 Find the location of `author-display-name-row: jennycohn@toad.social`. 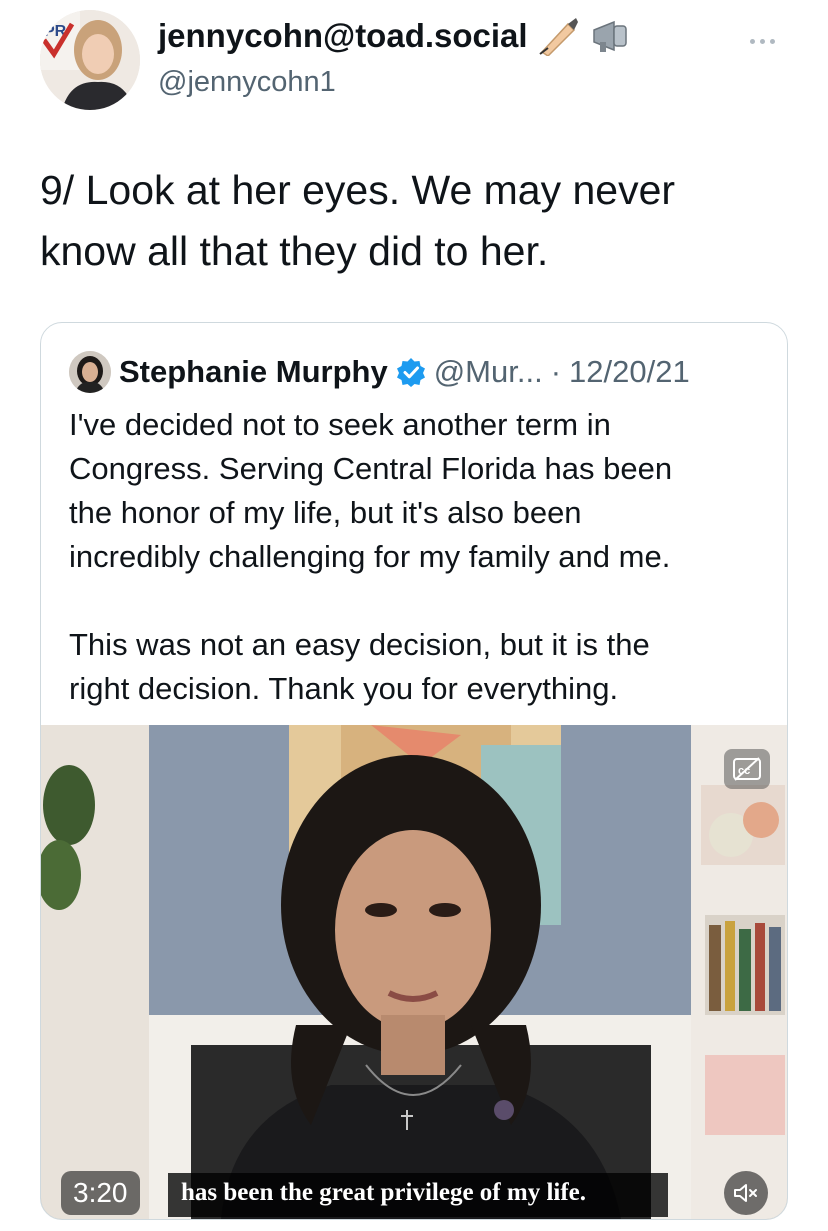

author-display-name-row: jennycohn@toad.social is located at coordinates (395, 36).